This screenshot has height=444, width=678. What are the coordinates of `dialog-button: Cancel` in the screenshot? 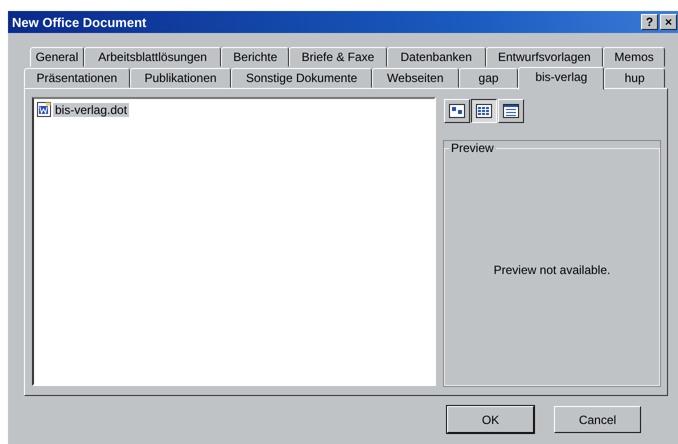 It's located at (597, 419).